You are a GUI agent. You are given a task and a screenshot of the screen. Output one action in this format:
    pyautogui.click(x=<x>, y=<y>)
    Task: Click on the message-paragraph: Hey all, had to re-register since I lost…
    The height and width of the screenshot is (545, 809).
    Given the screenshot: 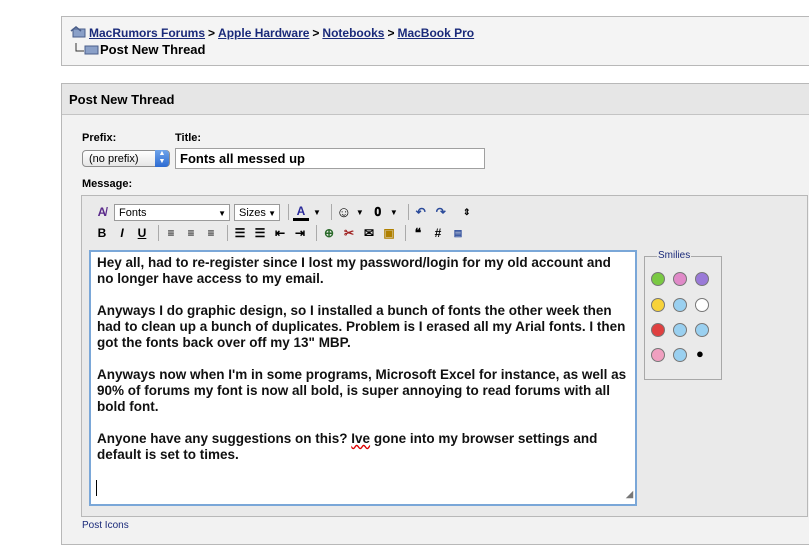 What is the action you would take?
    pyautogui.click(x=354, y=270)
    